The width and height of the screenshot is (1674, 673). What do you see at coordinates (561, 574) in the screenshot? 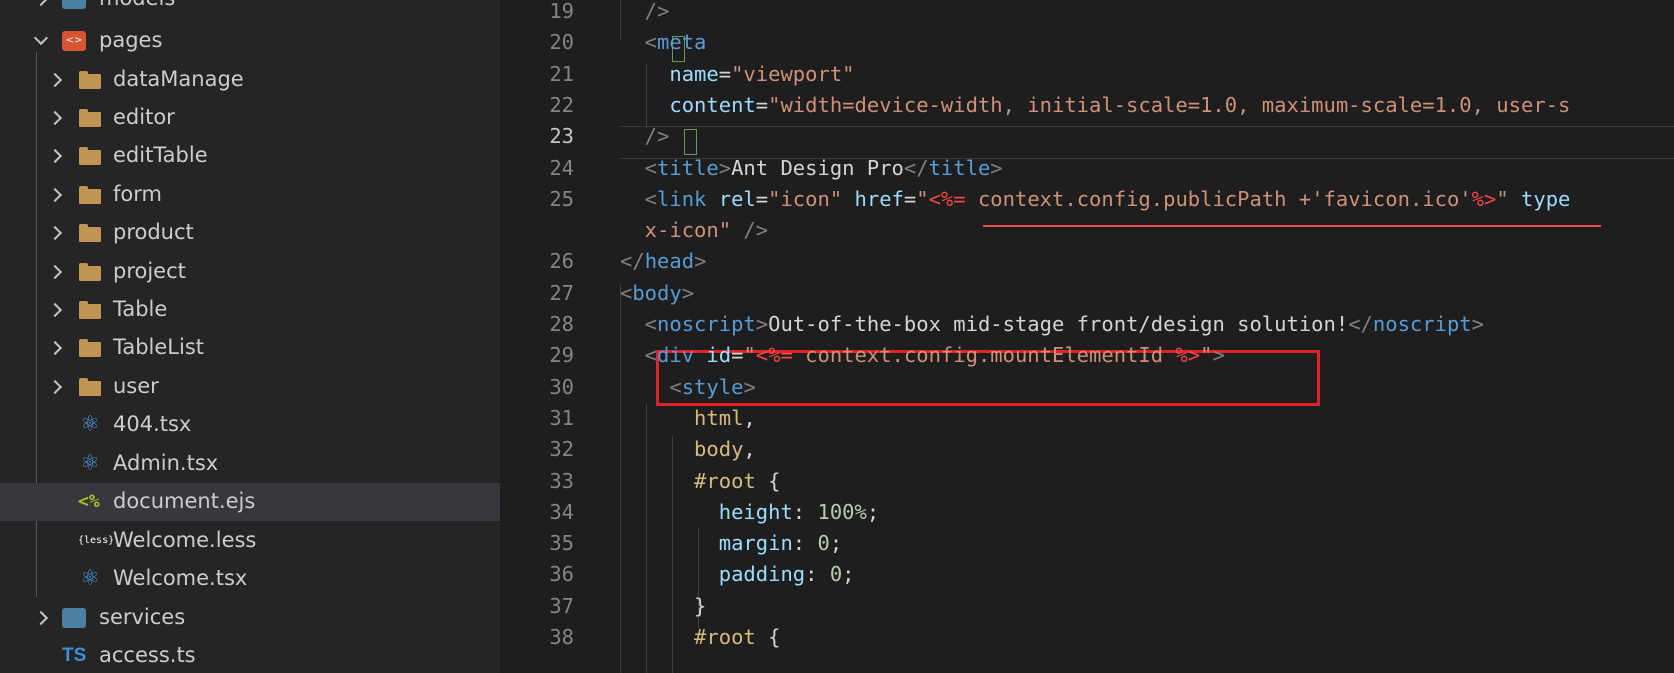
I see `line-number: 36` at bounding box center [561, 574].